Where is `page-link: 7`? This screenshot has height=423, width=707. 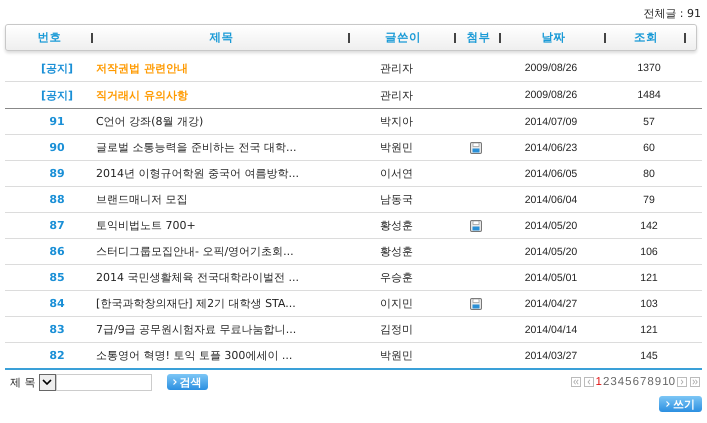 page-link: 7 is located at coordinates (643, 382).